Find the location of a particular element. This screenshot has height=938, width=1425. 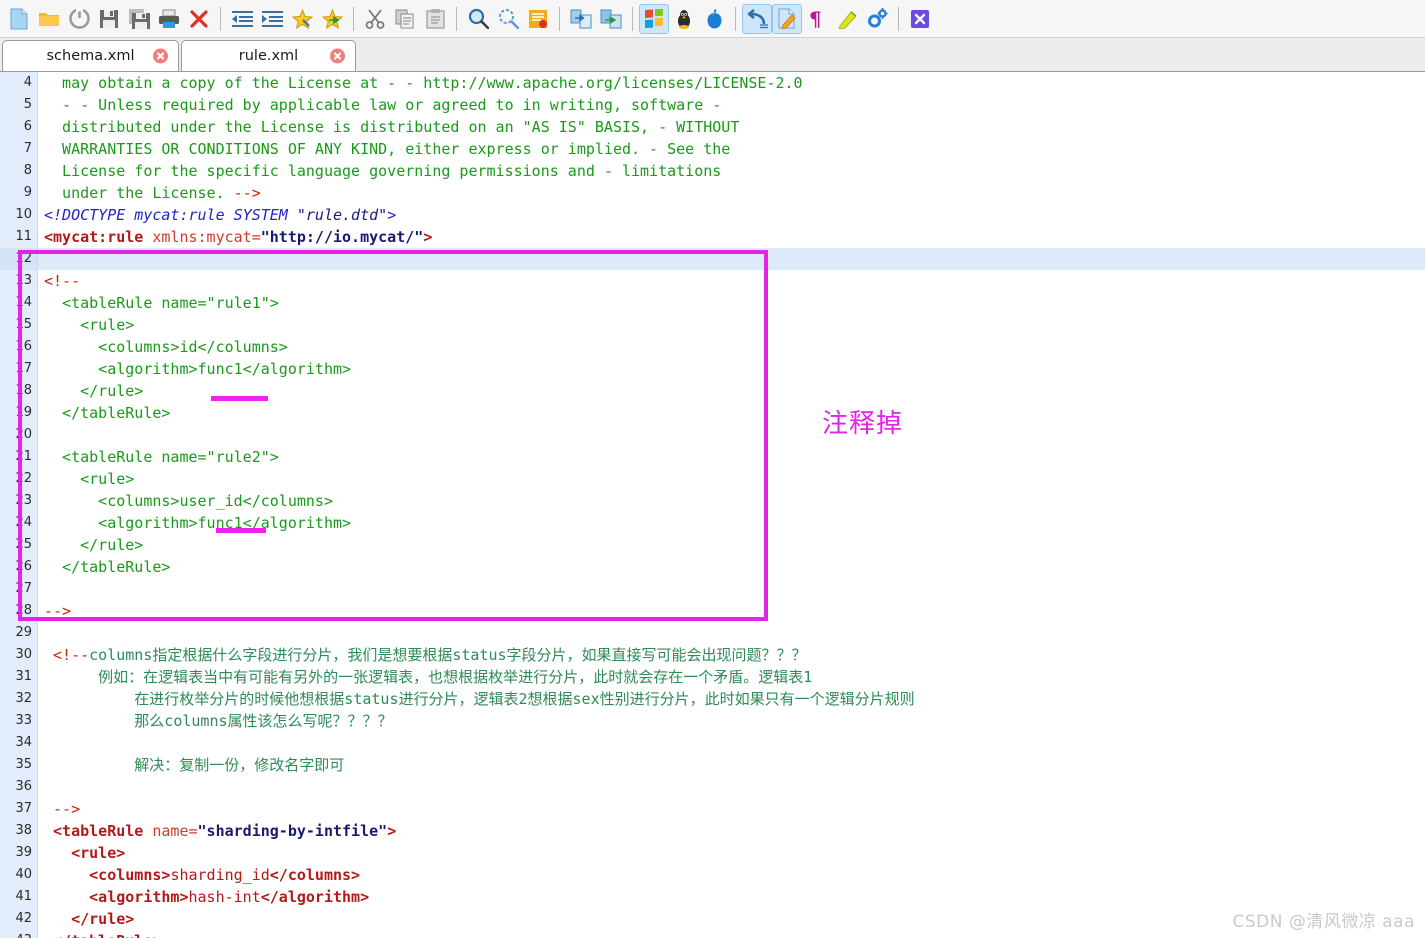

code-line: 19 </tableRule> is located at coordinates (712, 413).